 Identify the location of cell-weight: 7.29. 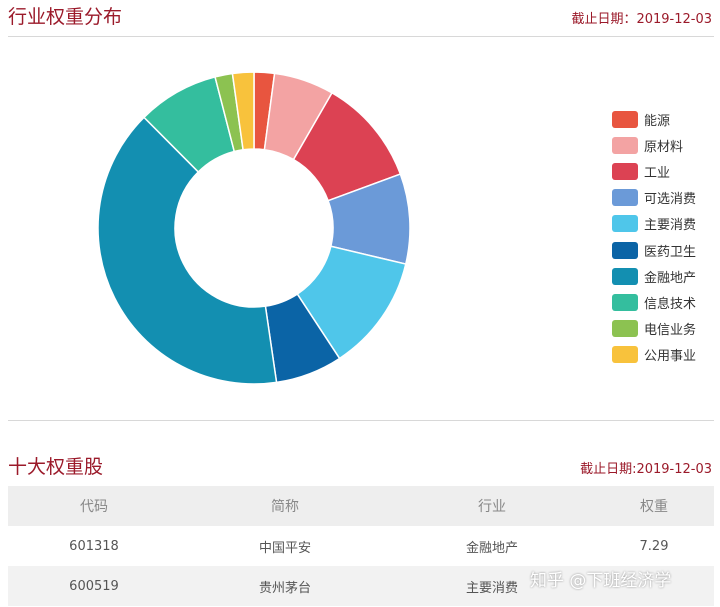
(654, 546).